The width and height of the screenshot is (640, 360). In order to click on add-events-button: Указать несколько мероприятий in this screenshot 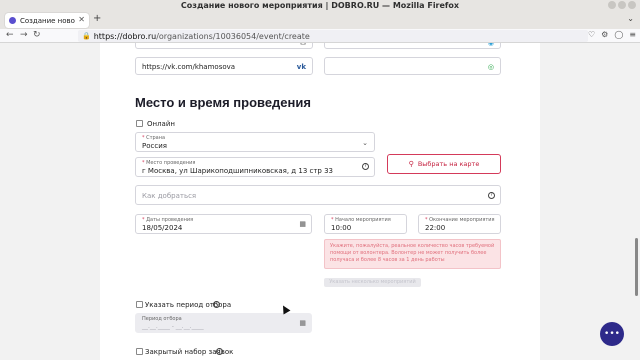, I will do `click(372, 282)`.